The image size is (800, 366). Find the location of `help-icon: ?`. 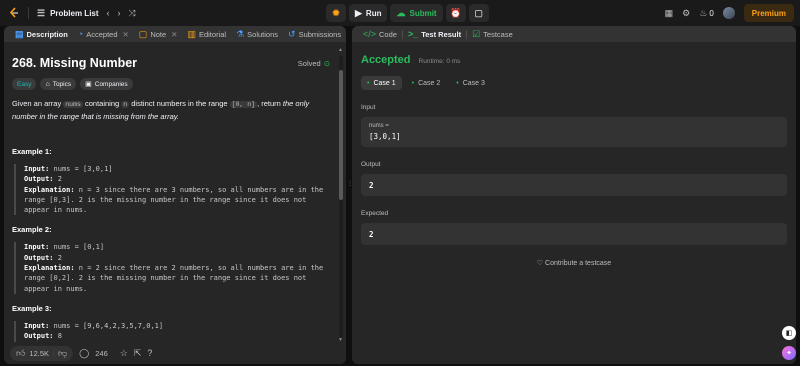

help-icon: ? is located at coordinates (149, 353).